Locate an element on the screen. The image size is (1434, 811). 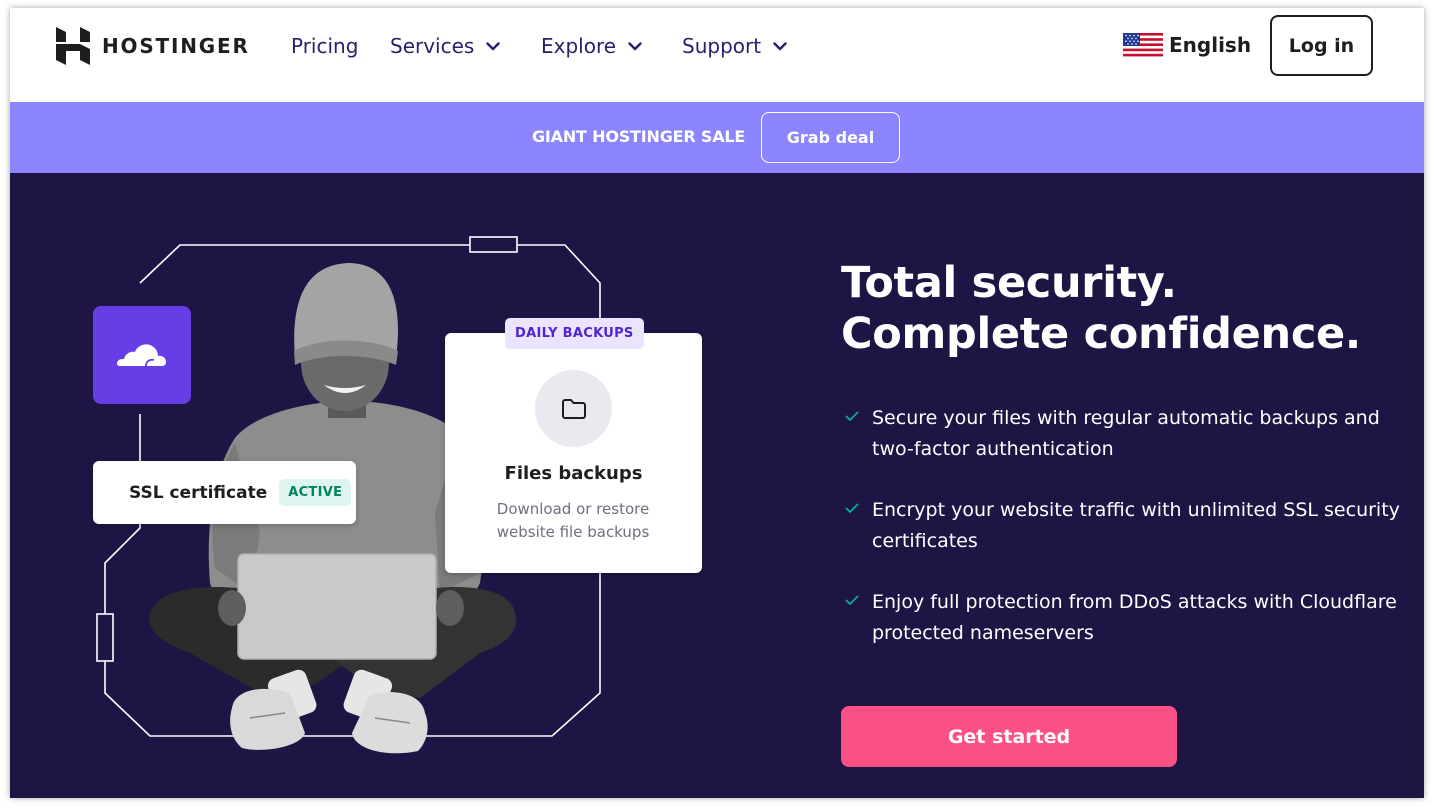
nav-support: Support is located at coordinates (734, 46).